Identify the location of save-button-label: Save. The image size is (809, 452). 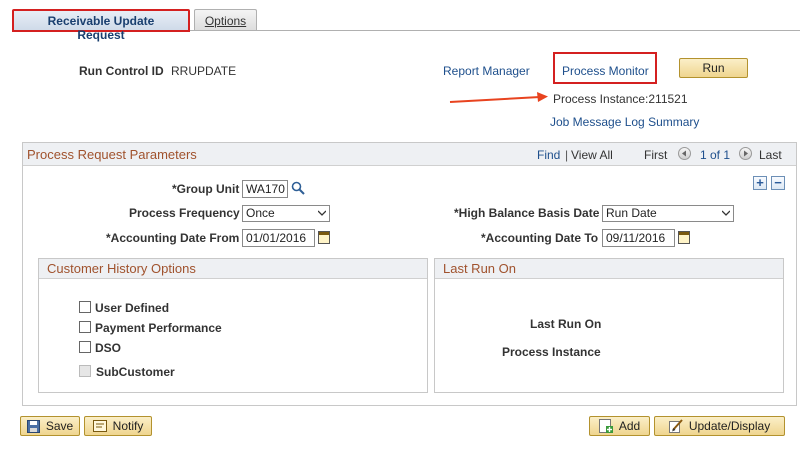
(59, 426).